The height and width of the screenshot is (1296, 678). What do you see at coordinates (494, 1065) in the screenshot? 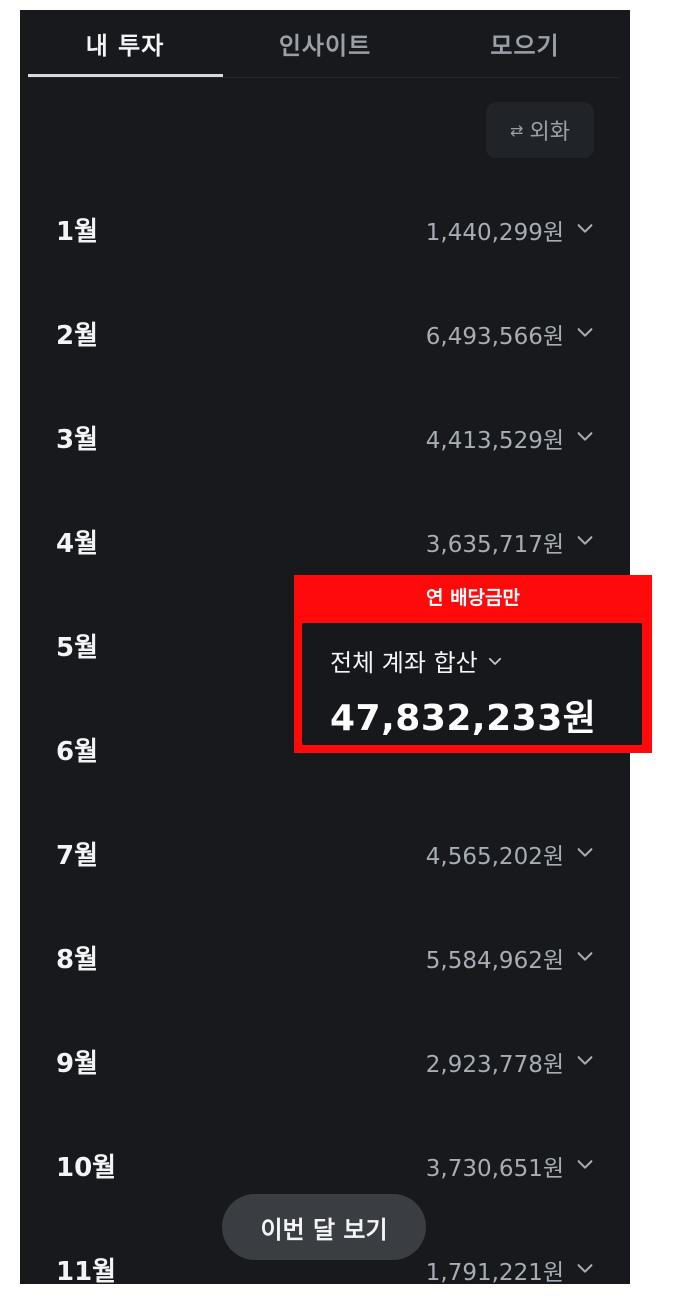
I see `month-amount: 2,923,778원` at bounding box center [494, 1065].